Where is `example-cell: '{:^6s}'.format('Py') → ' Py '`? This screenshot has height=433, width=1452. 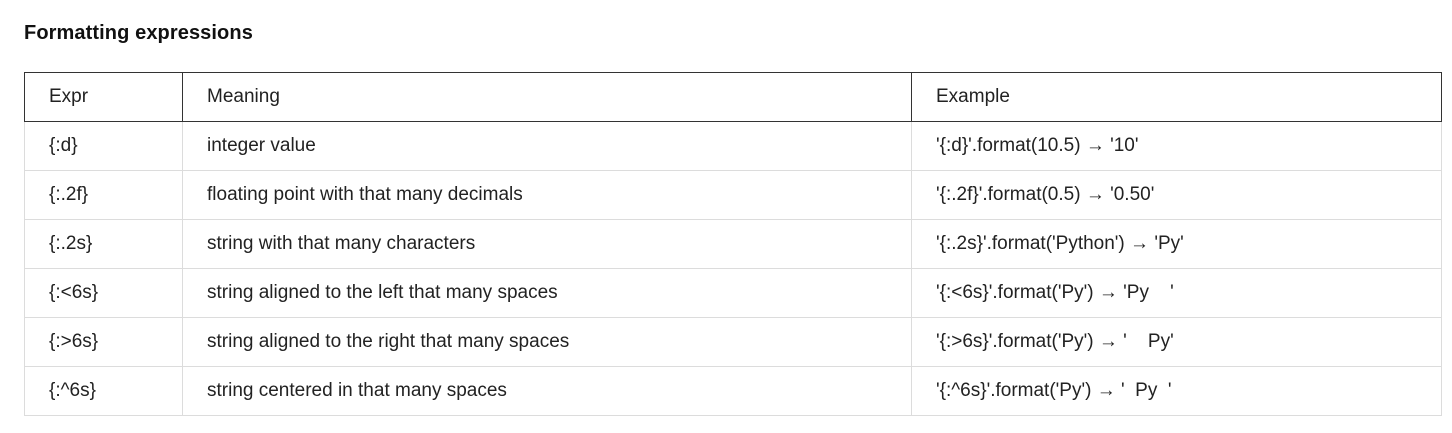 example-cell: '{:^6s}'.format('Py') → ' Py ' is located at coordinates (1176, 391).